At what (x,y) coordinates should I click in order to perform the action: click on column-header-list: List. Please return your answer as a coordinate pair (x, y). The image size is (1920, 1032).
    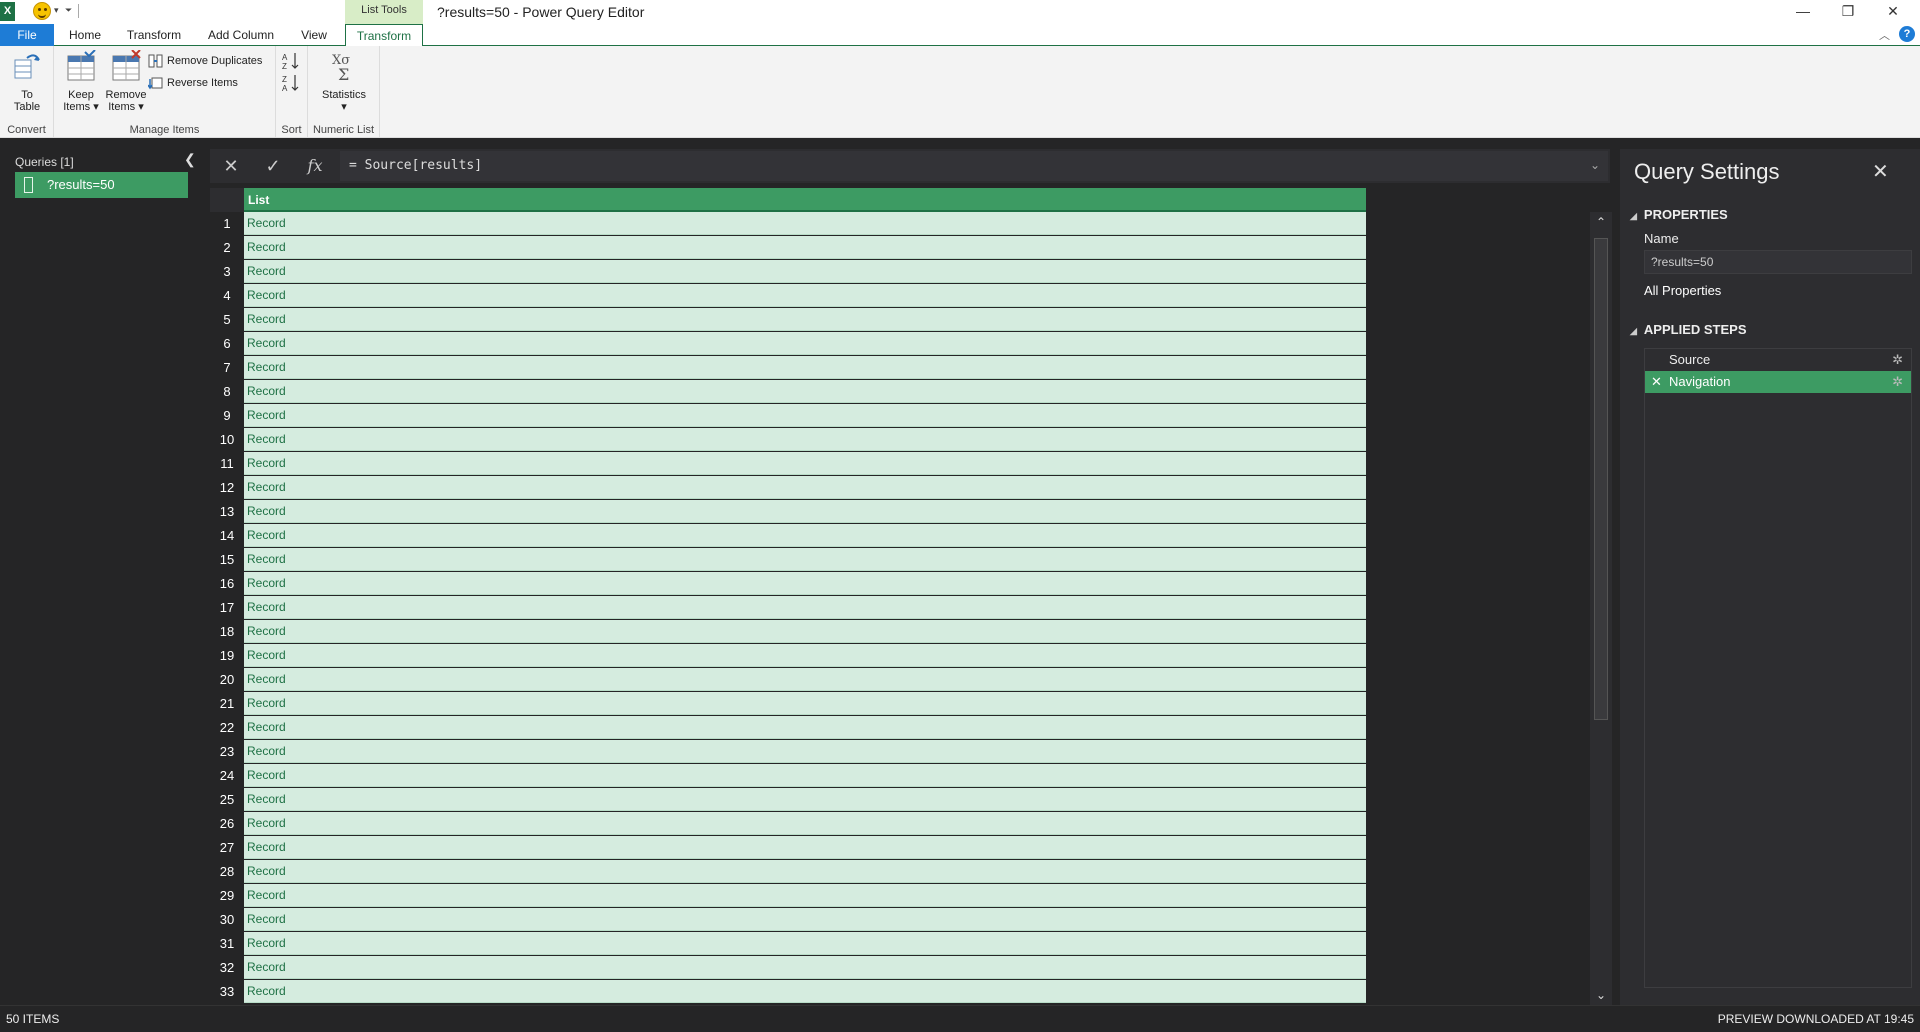
    Looking at the image, I should click on (805, 200).